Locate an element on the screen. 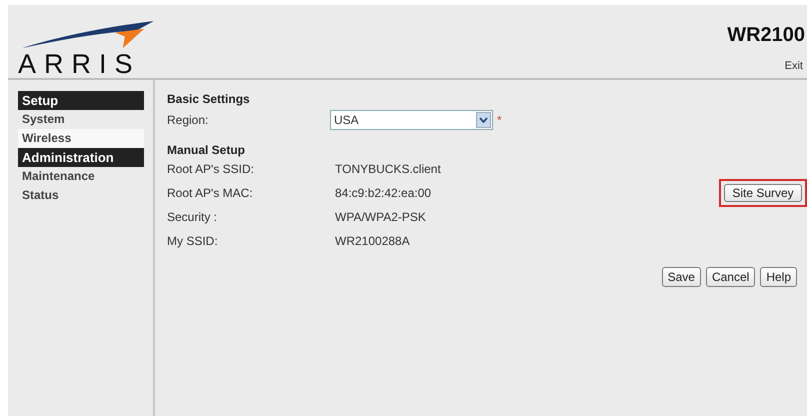 This screenshot has width=807, height=416. sidebar-section-header: Setup is located at coordinates (81, 100).